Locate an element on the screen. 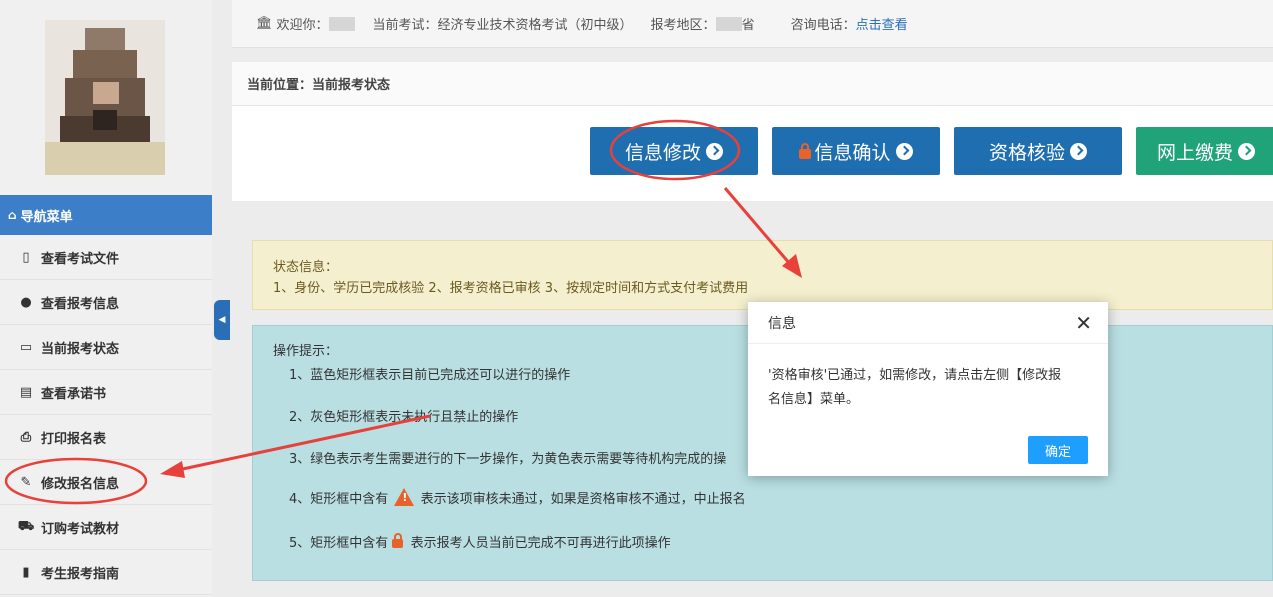 Image resolution: width=1273 pixels, height=597 pixels. dialog-message-line: '资格审核'已通过，如需修改，请点击左侧【修改报 is located at coordinates (915, 375).